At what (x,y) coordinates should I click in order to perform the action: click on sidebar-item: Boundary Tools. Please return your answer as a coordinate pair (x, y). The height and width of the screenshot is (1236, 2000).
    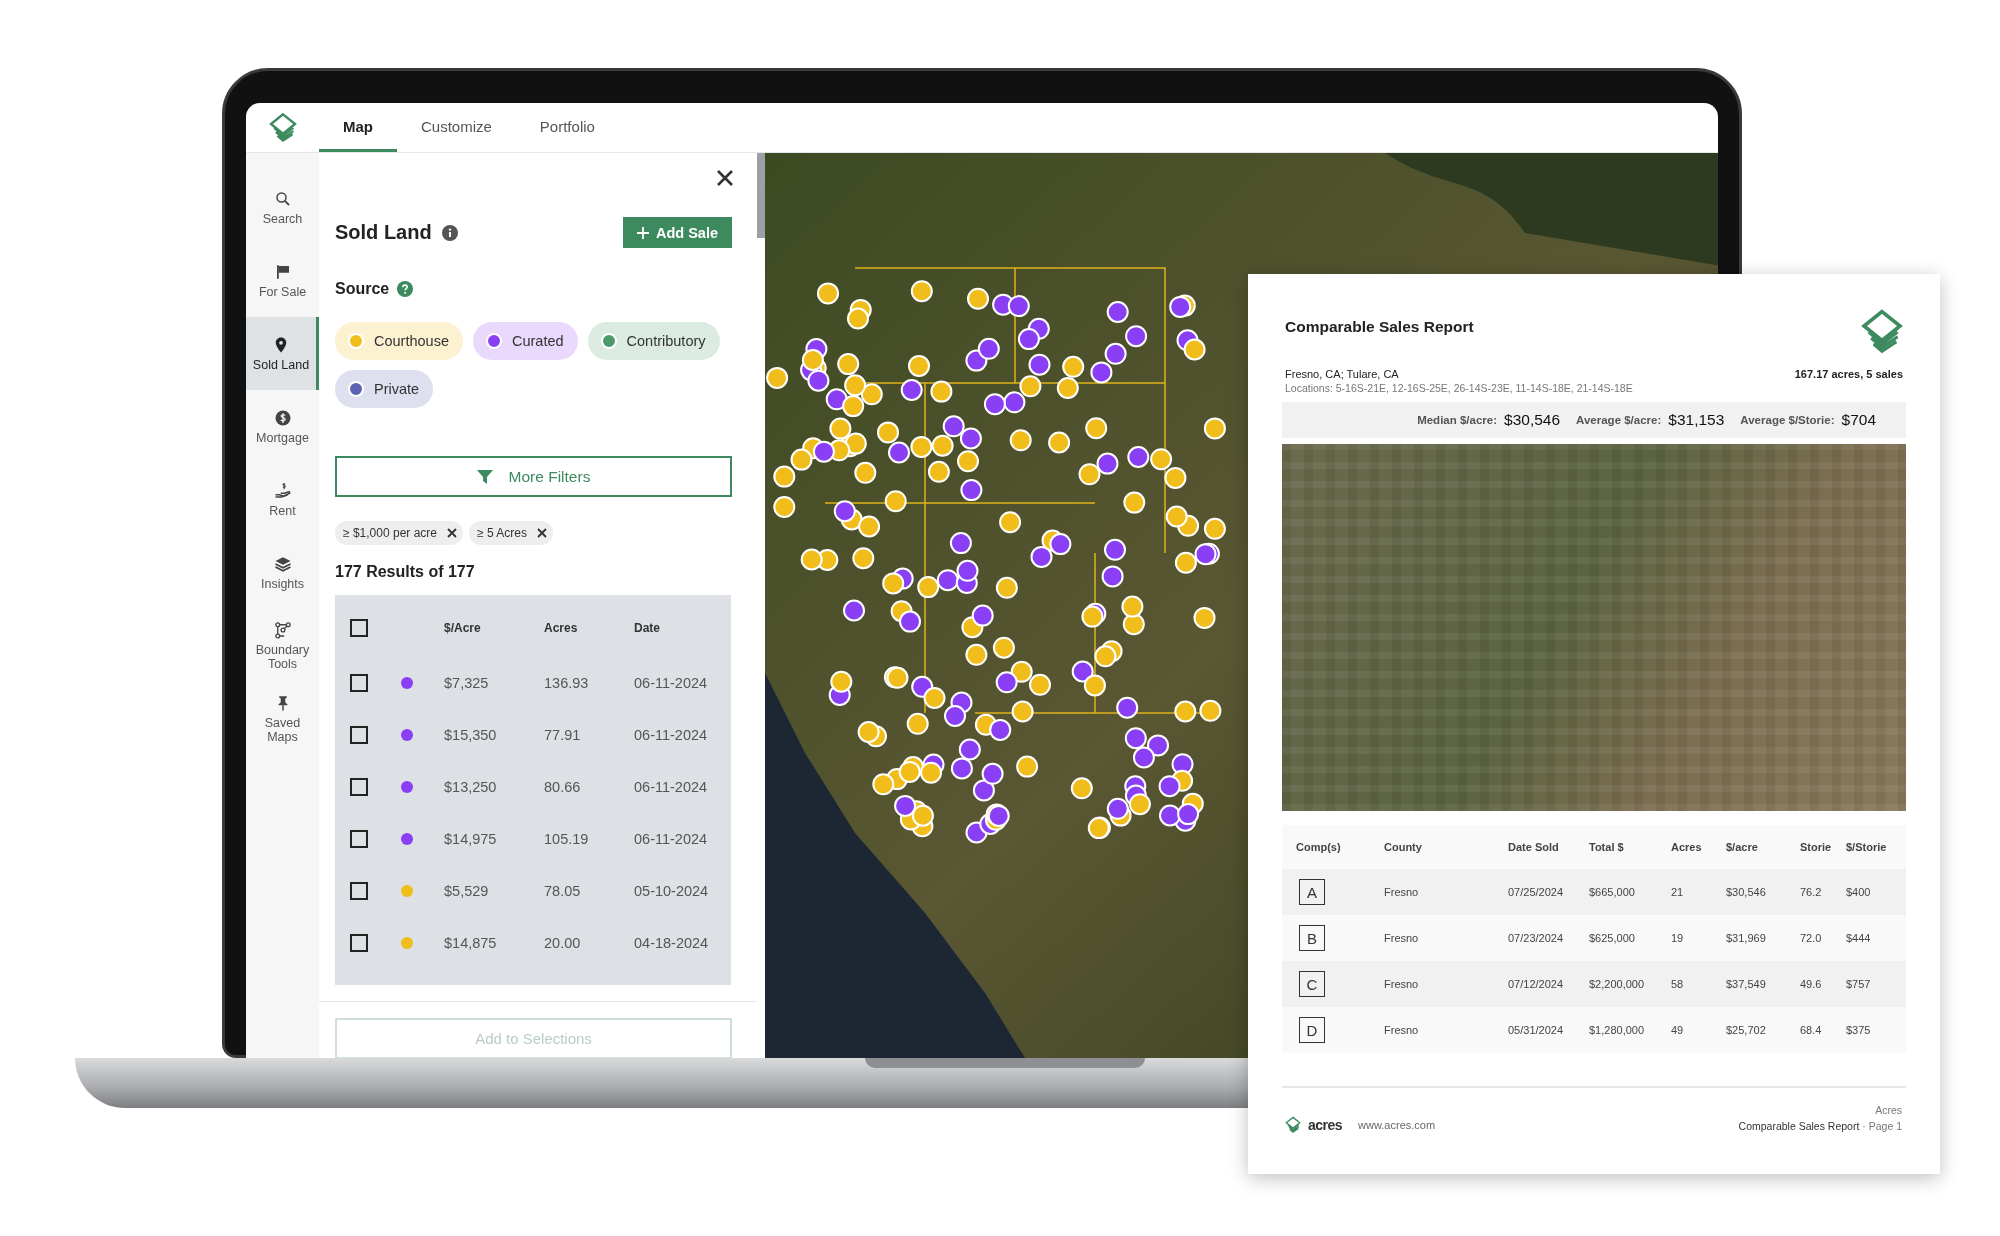
    Looking at the image, I should click on (282, 645).